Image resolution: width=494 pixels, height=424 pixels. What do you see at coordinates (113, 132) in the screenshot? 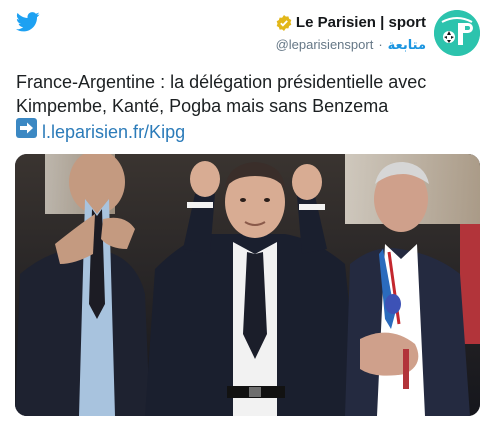
I see `tweet-link: l.leparisien.fr/Kipg` at bounding box center [113, 132].